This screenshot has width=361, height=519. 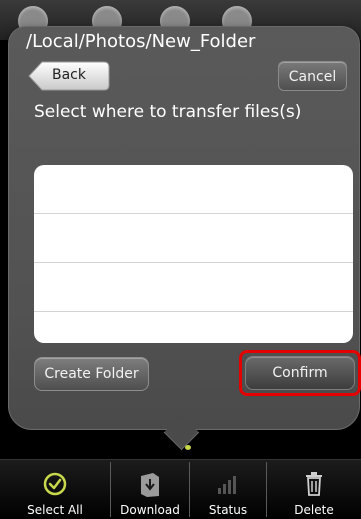 What do you see at coordinates (188, 447) in the screenshot?
I see `pointer-dot` at bounding box center [188, 447].